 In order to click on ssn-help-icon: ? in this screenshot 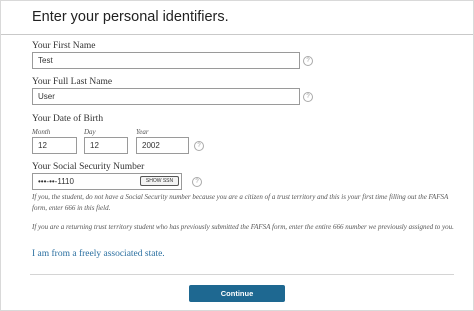, I will do `click(197, 182)`.